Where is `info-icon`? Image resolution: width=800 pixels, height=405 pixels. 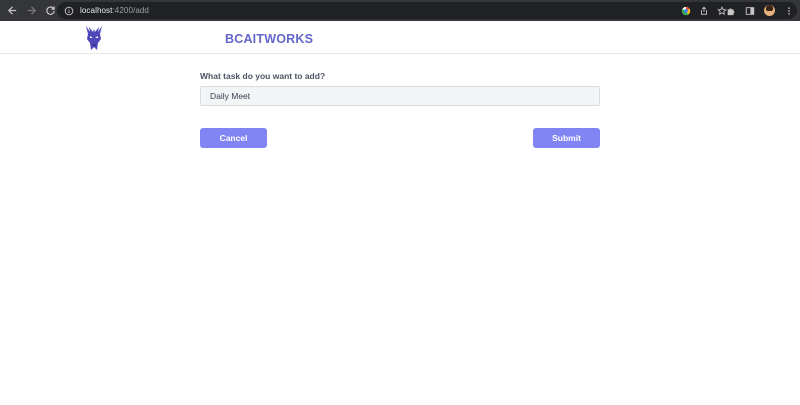 info-icon is located at coordinates (68, 10).